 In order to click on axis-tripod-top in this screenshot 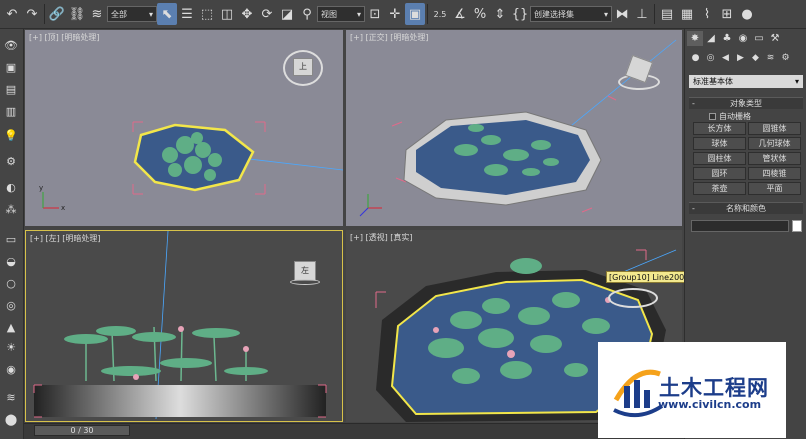, I will do `click(50, 200)`.